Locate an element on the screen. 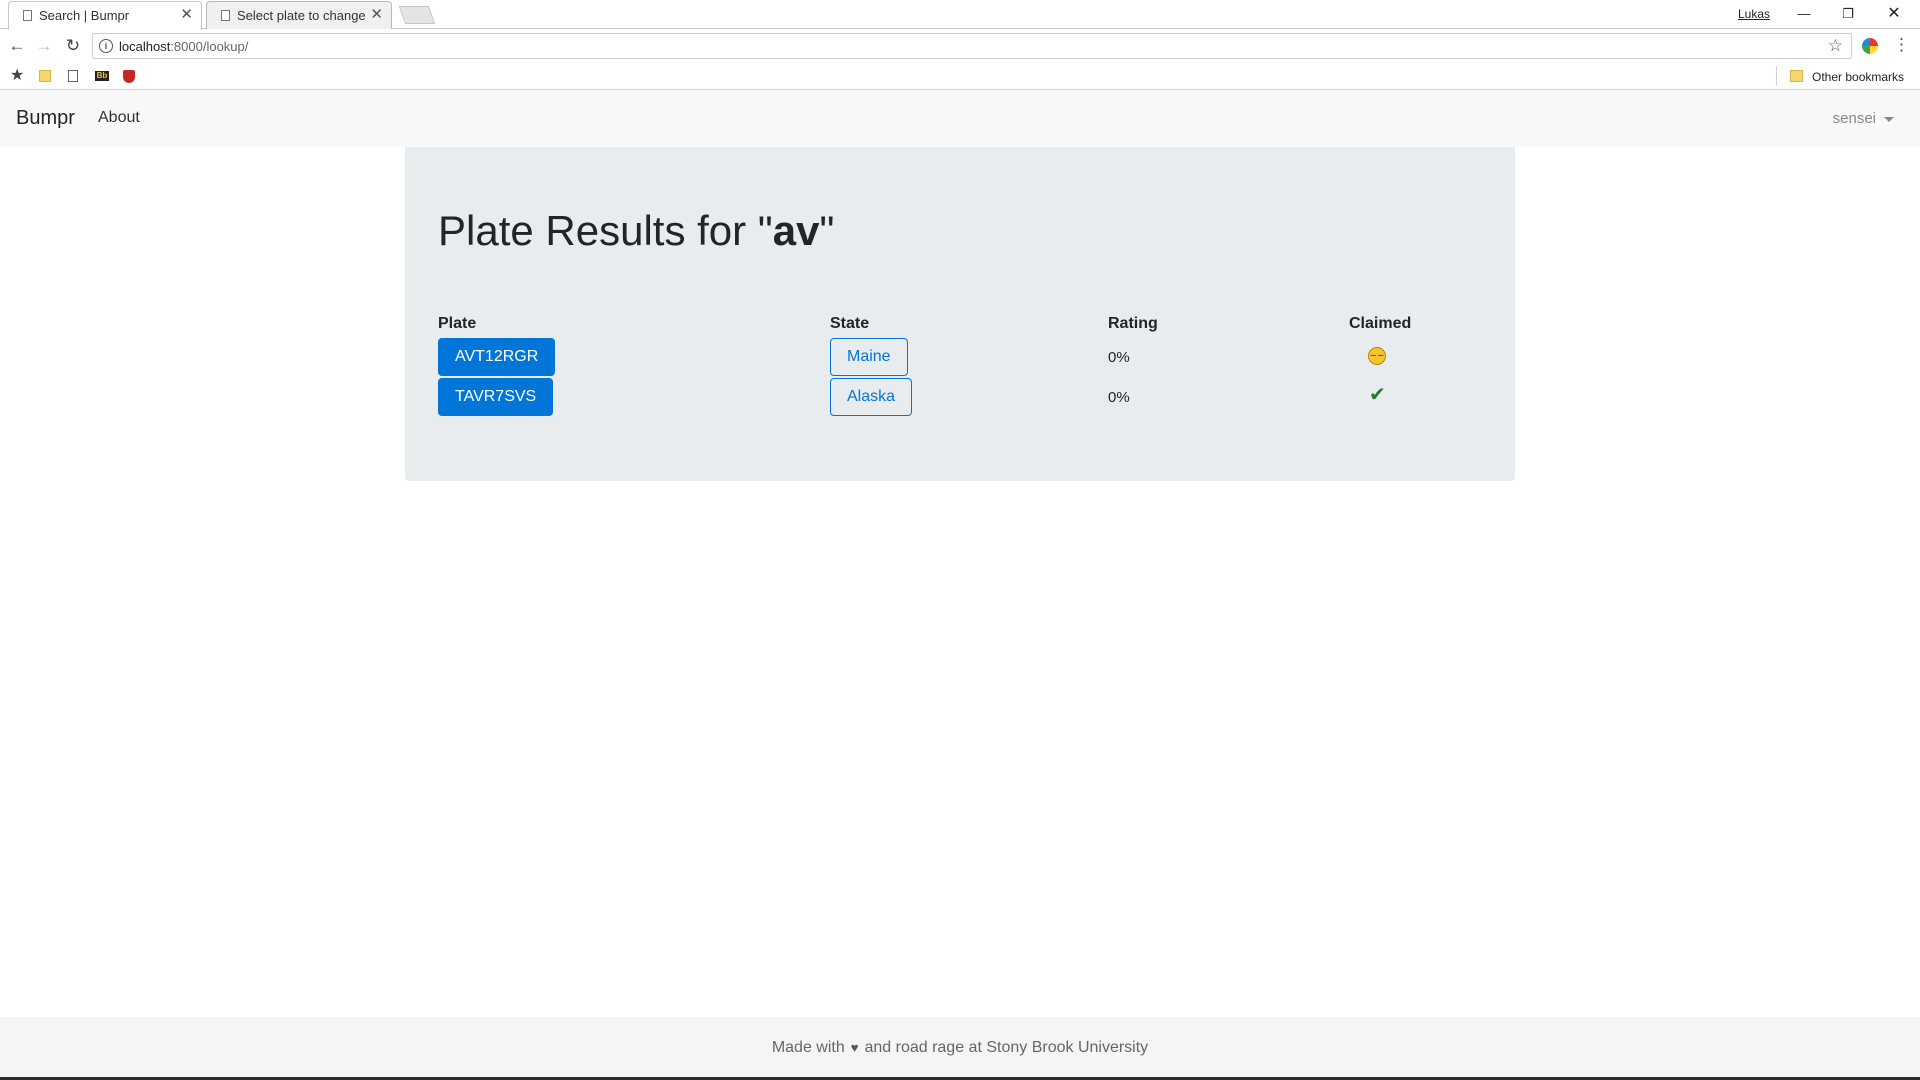  footer-text-after: and road rage at Stony Brook University is located at coordinates (1006, 1047).